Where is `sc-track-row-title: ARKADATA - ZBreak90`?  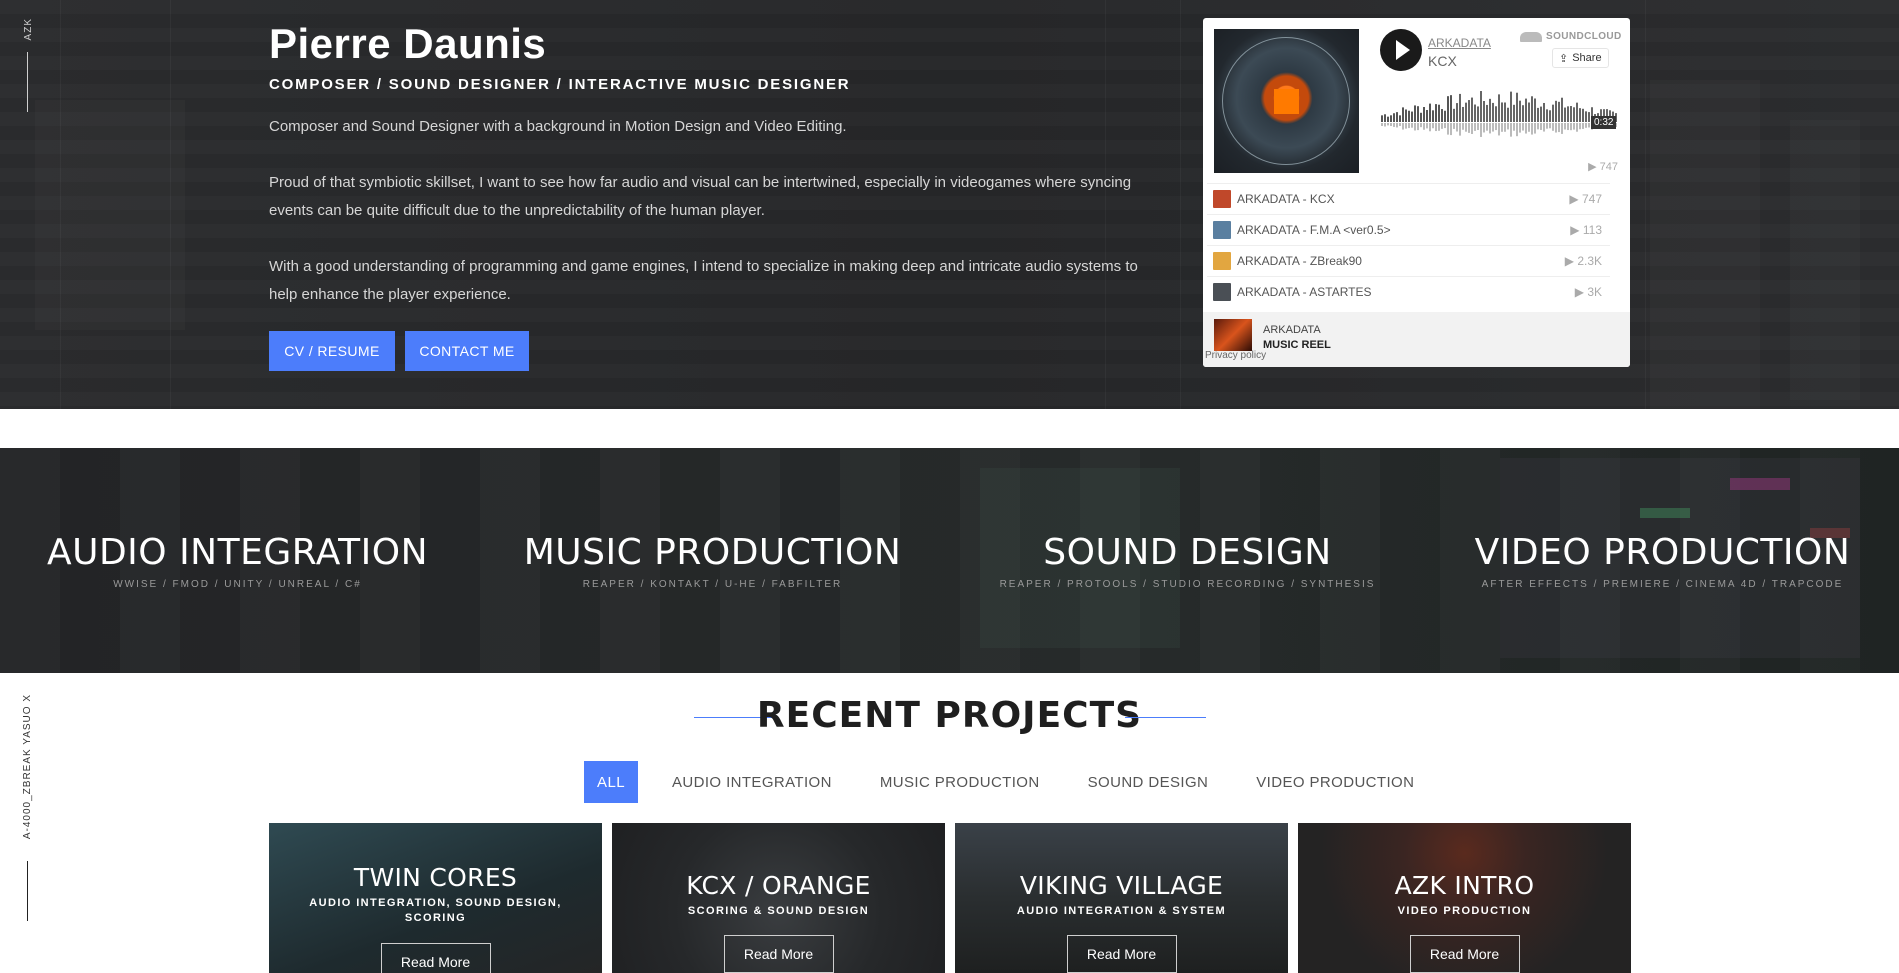
sc-track-row-title: ARKADATA - ZBreak90 is located at coordinates (1299, 261).